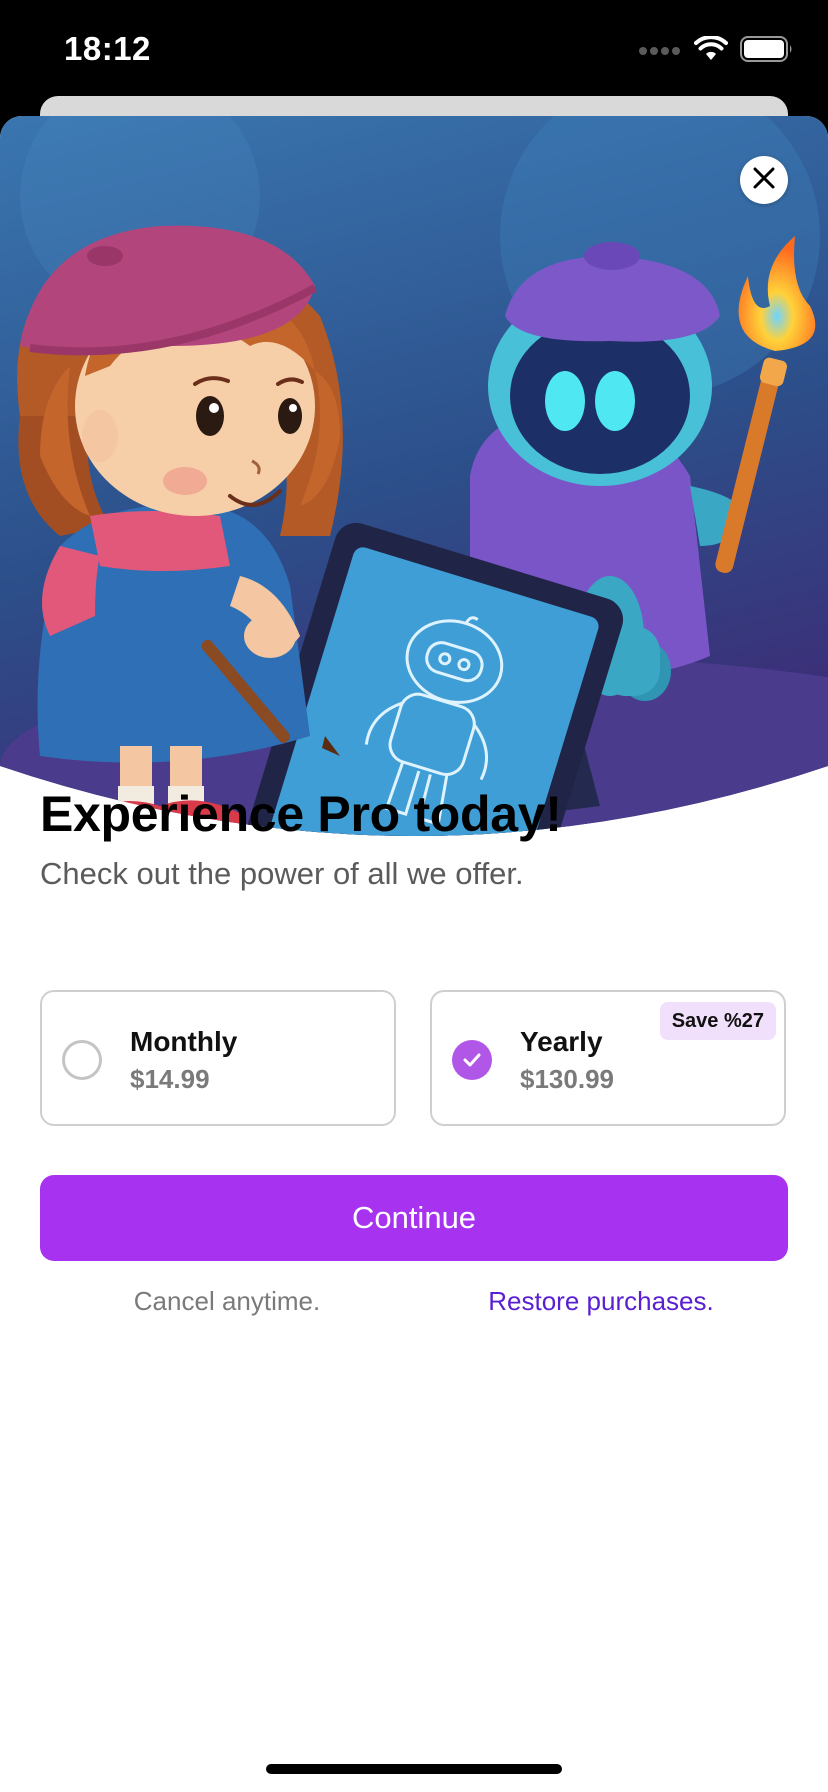 The height and width of the screenshot is (1792, 828). I want to click on radio-selected-icon, so click(472, 1060).